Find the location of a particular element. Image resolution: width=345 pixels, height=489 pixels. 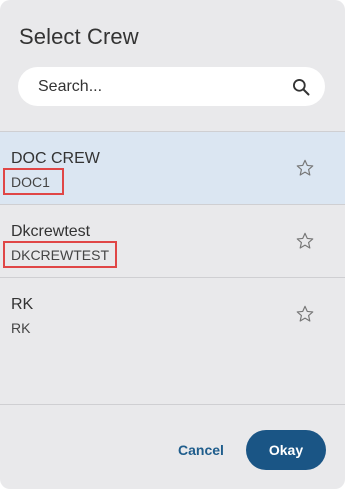

crew-row: RK RK is located at coordinates (172, 313).